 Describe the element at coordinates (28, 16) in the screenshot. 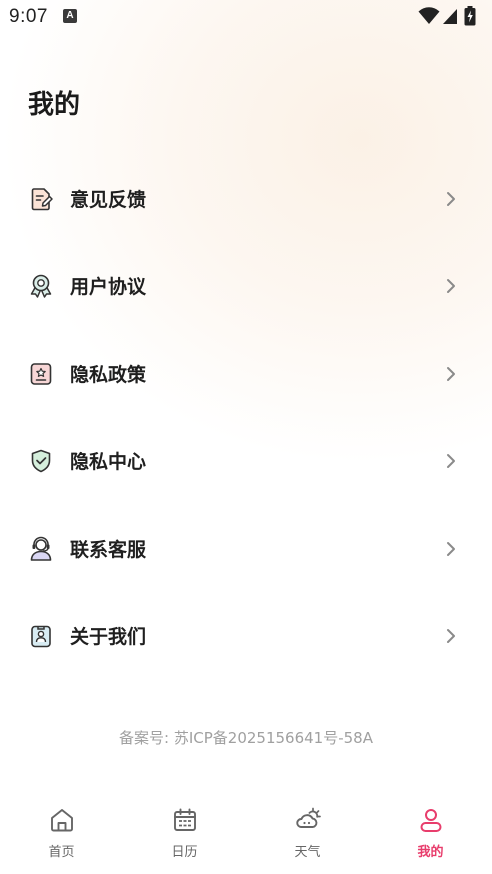

I see `status-time: 9:07` at that location.